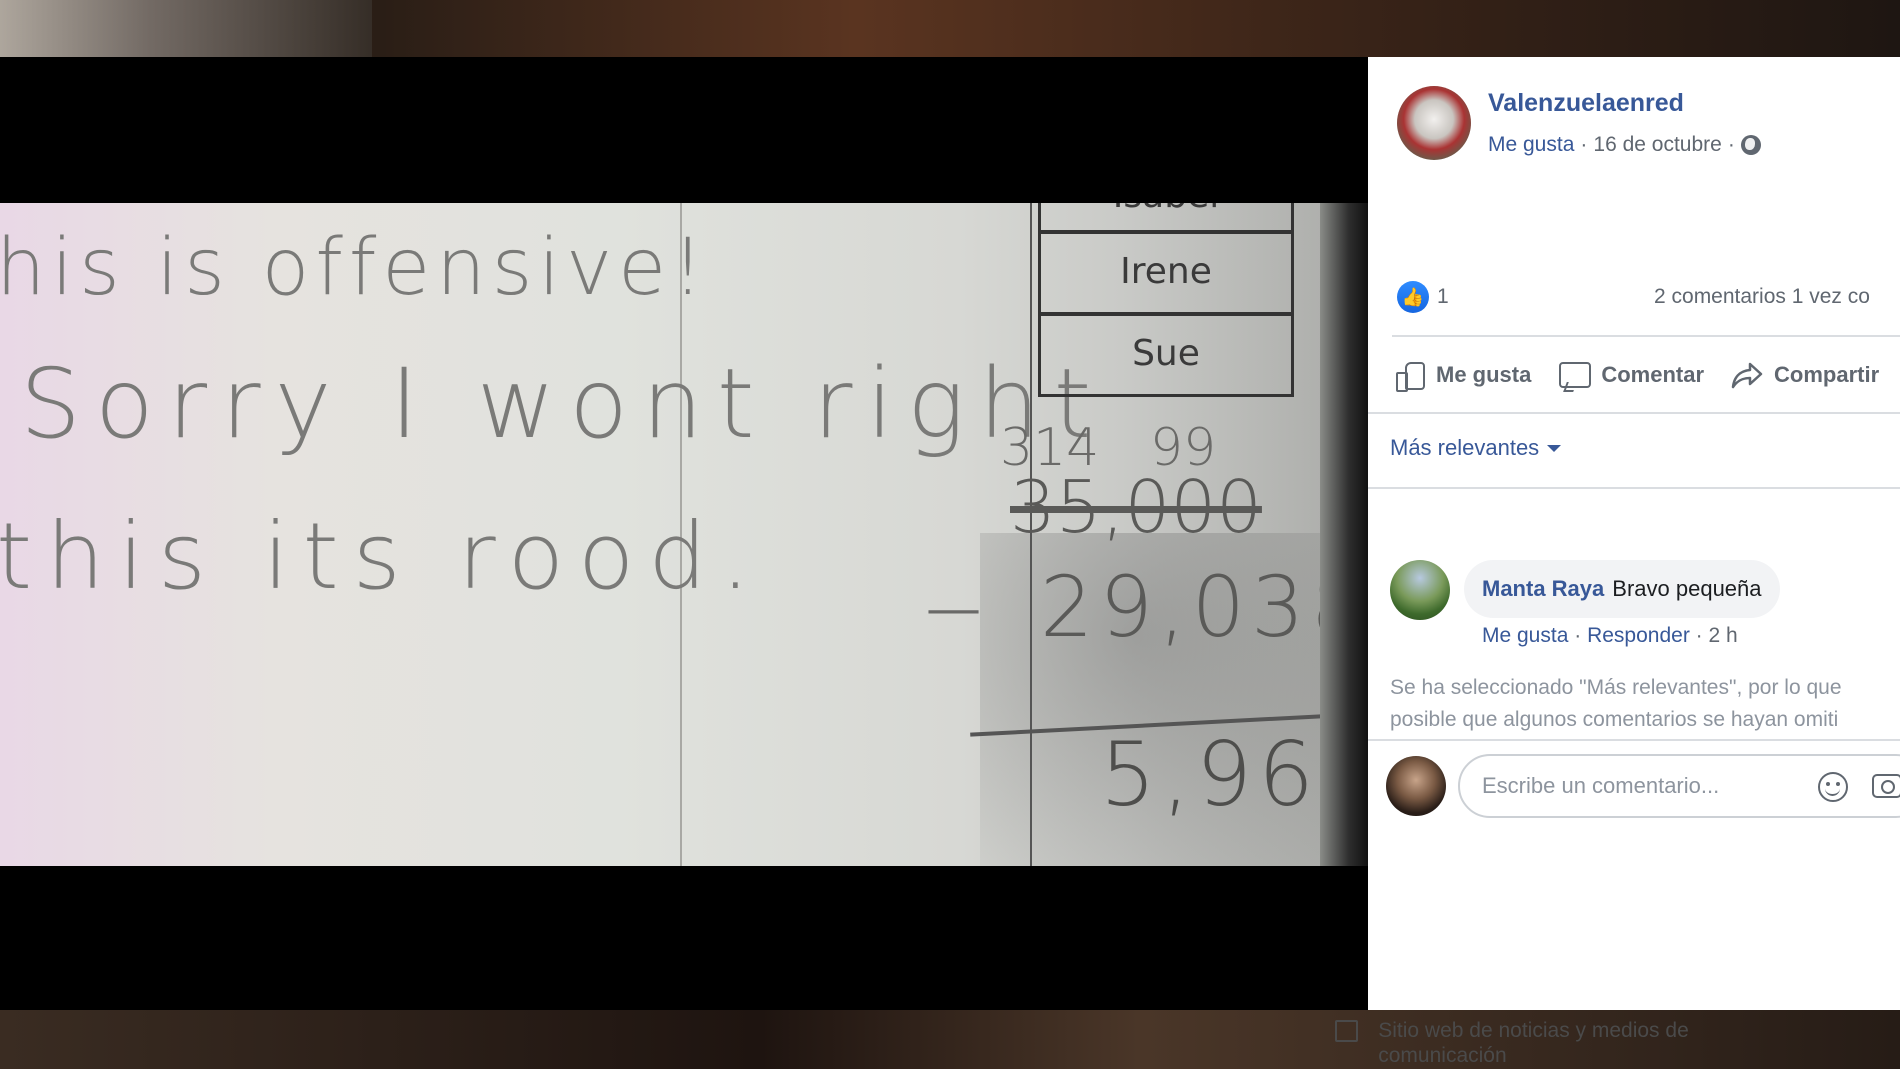 This screenshot has width=1900, height=1069. I want to click on sort-label: Más relevantes, so click(1465, 447).